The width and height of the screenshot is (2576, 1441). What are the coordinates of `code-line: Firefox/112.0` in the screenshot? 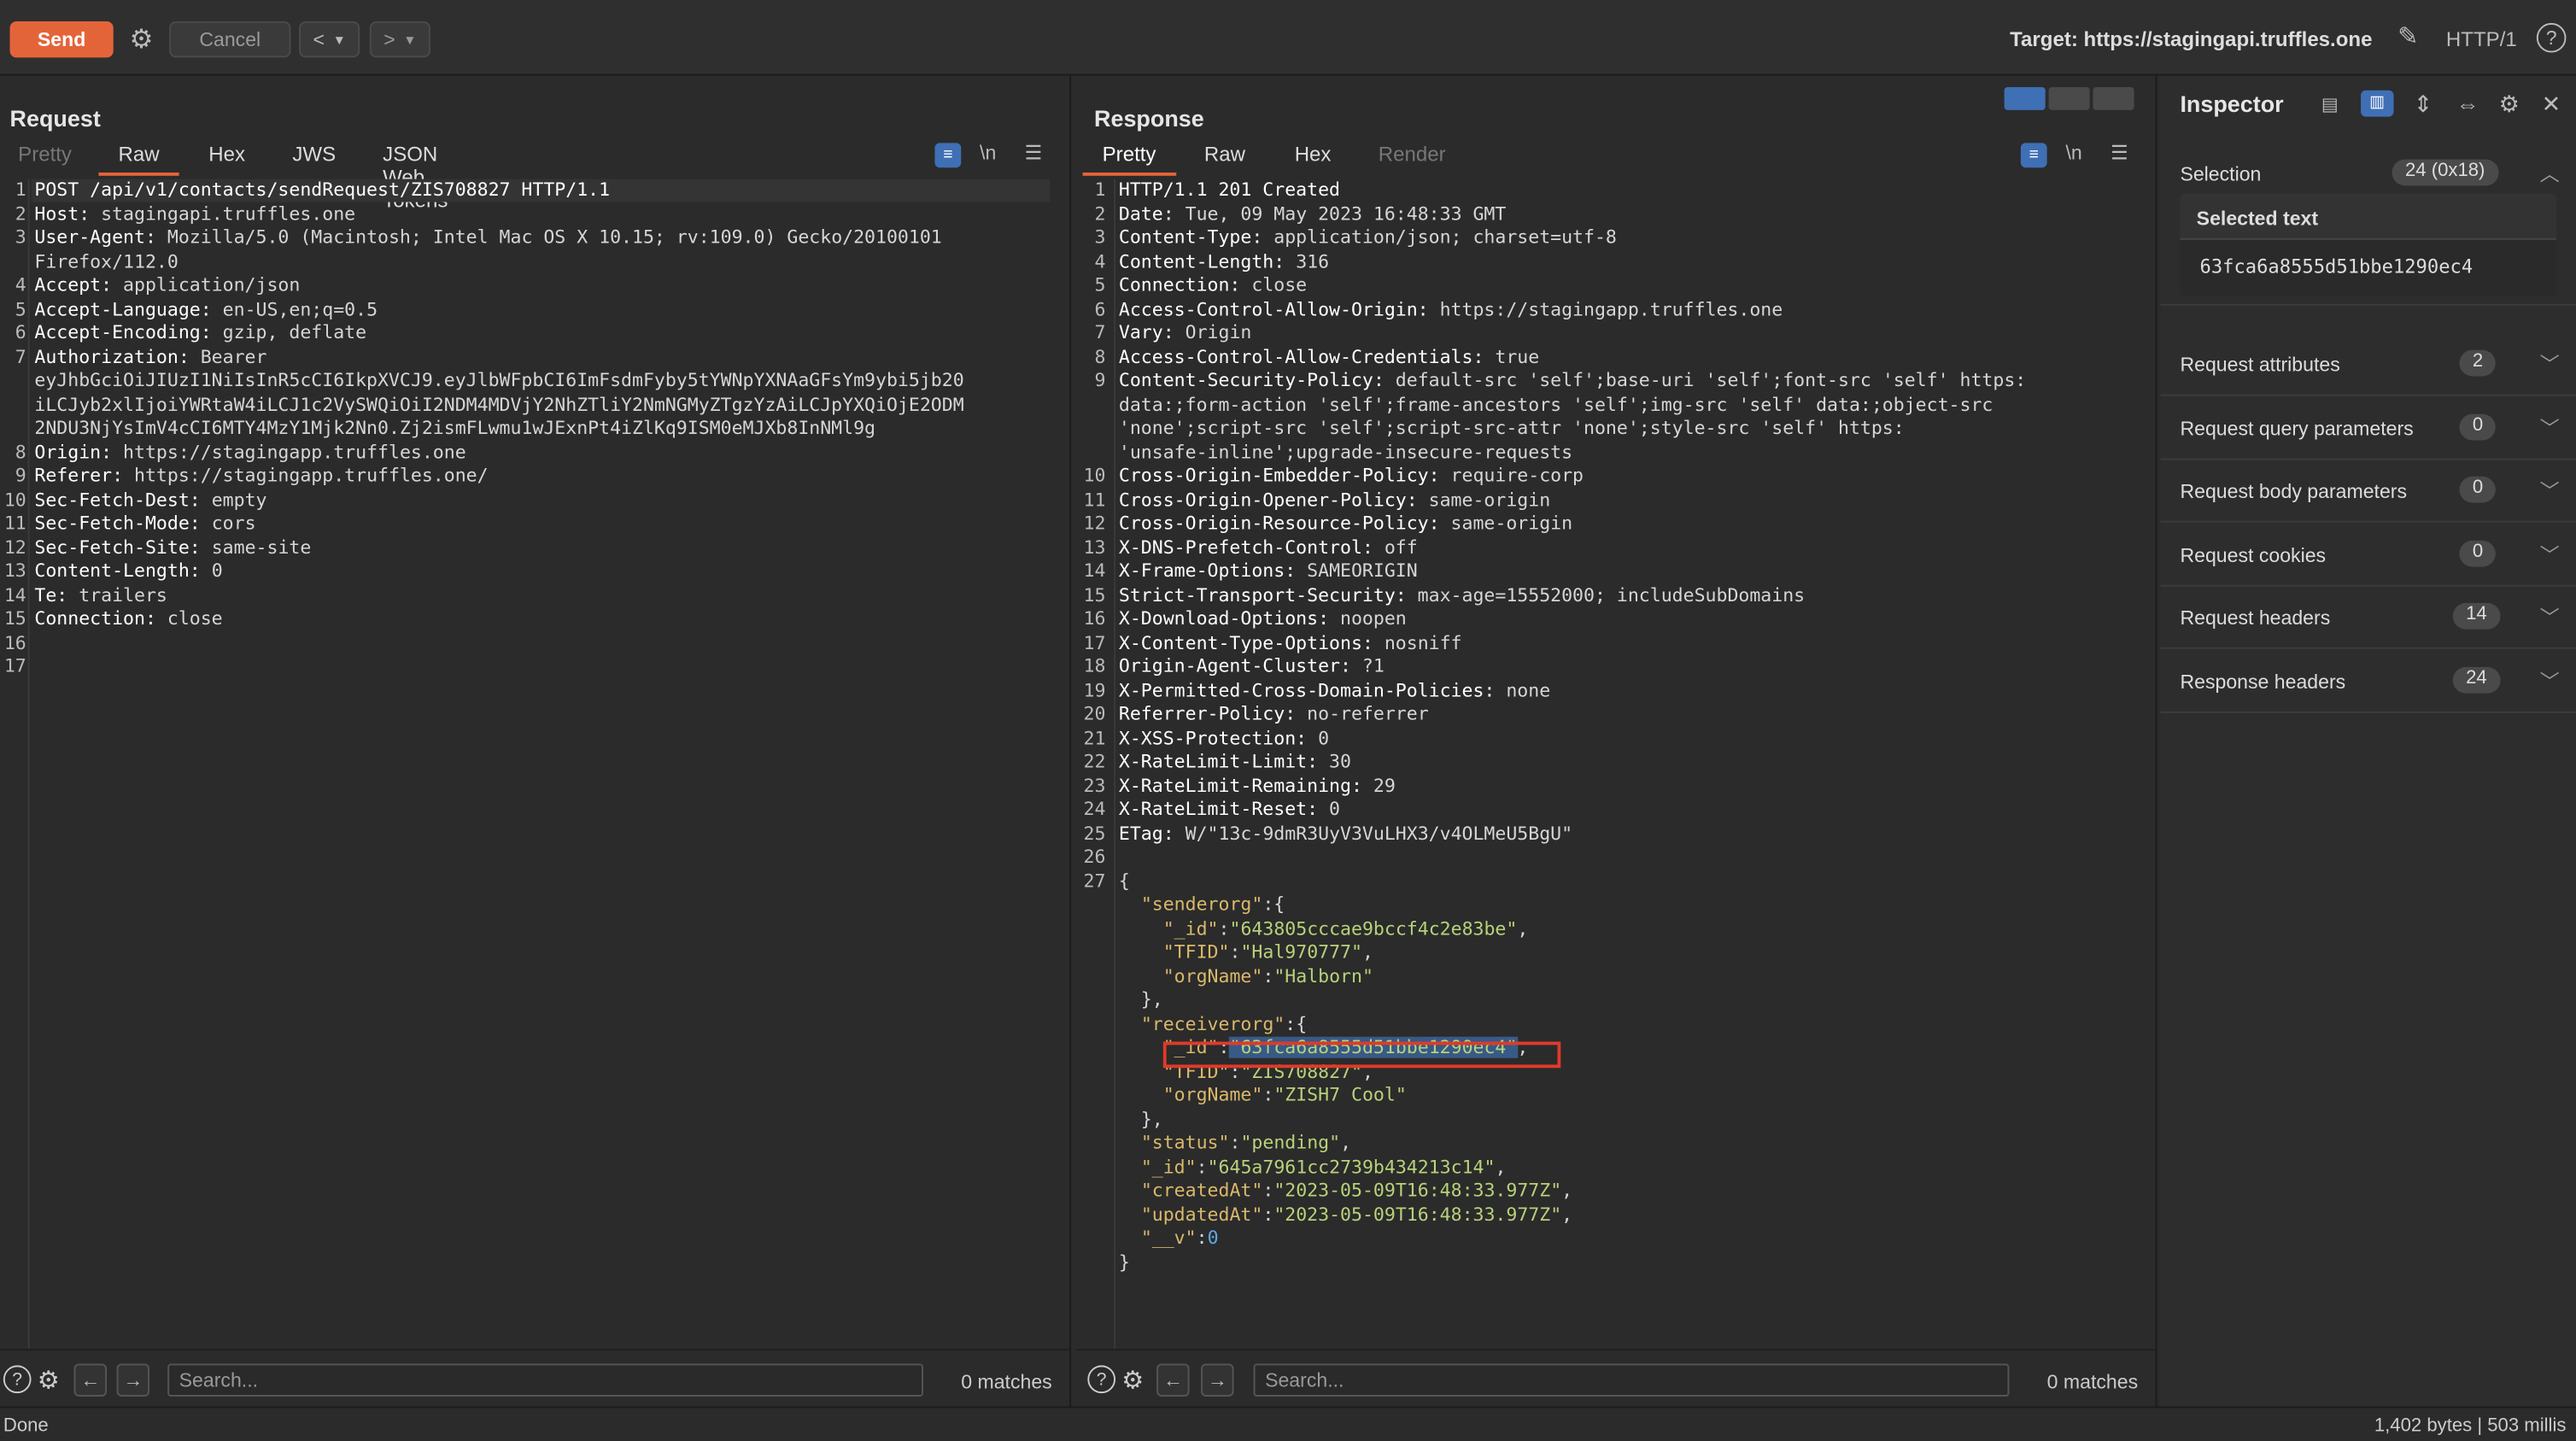 It's located at (106, 261).